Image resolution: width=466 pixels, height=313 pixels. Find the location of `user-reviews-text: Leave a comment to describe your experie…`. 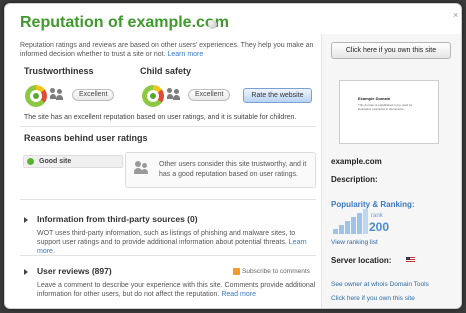

user-reviews-text: Leave a comment to describe your experie… is located at coordinates (176, 290).